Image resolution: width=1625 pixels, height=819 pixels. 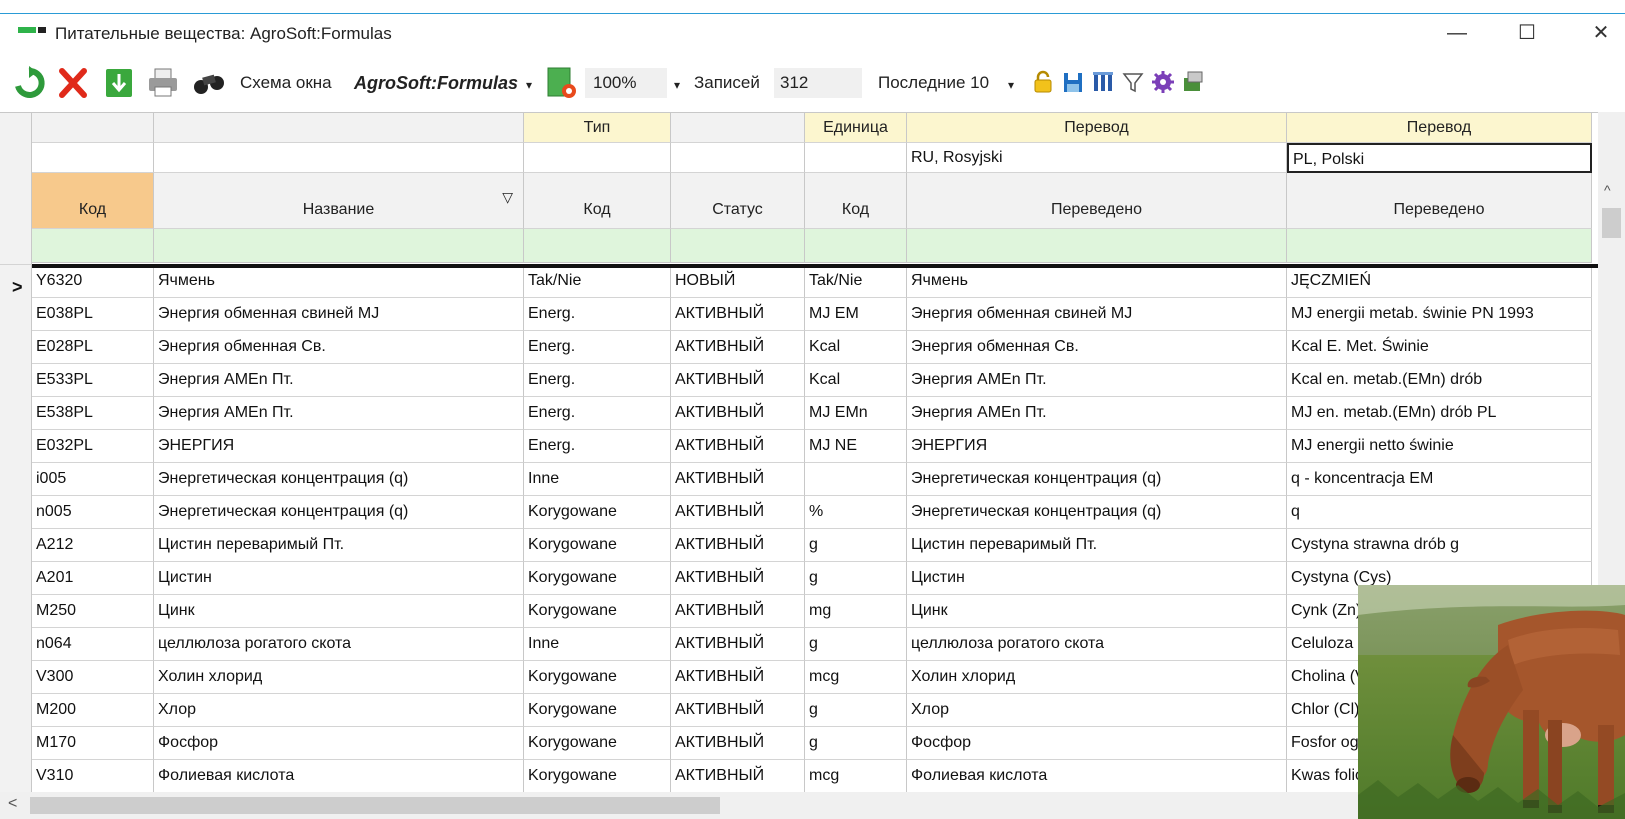 I want to click on cell-code: i005, so click(x=93, y=479).